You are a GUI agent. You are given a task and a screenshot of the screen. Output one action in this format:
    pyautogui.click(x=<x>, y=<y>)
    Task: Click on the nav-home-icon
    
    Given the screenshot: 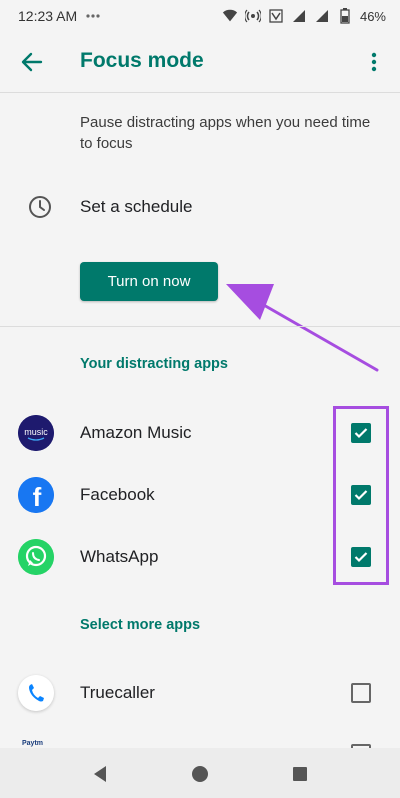 What is the action you would take?
    pyautogui.click(x=200, y=774)
    